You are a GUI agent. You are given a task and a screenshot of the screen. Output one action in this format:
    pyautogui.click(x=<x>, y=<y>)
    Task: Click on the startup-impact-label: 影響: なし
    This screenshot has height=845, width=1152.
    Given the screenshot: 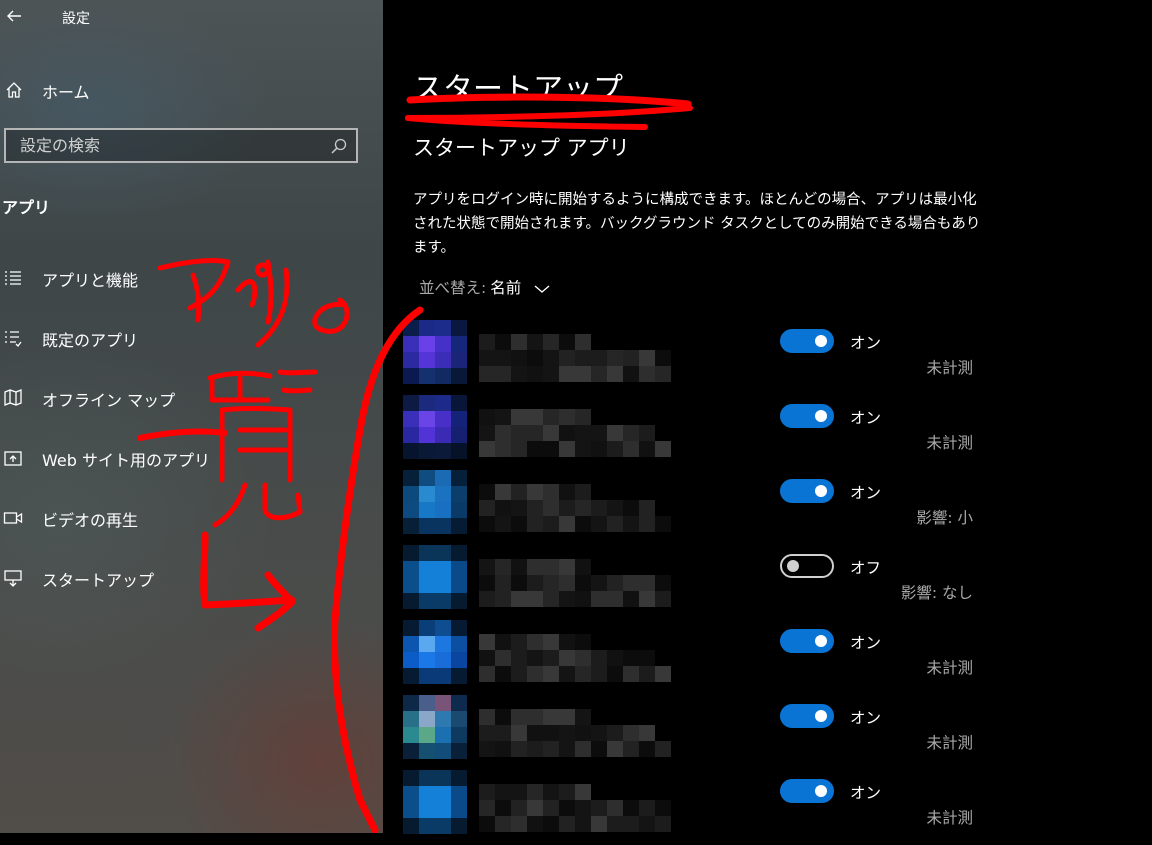 What is the action you would take?
    pyautogui.click(x=936, y=593)
    